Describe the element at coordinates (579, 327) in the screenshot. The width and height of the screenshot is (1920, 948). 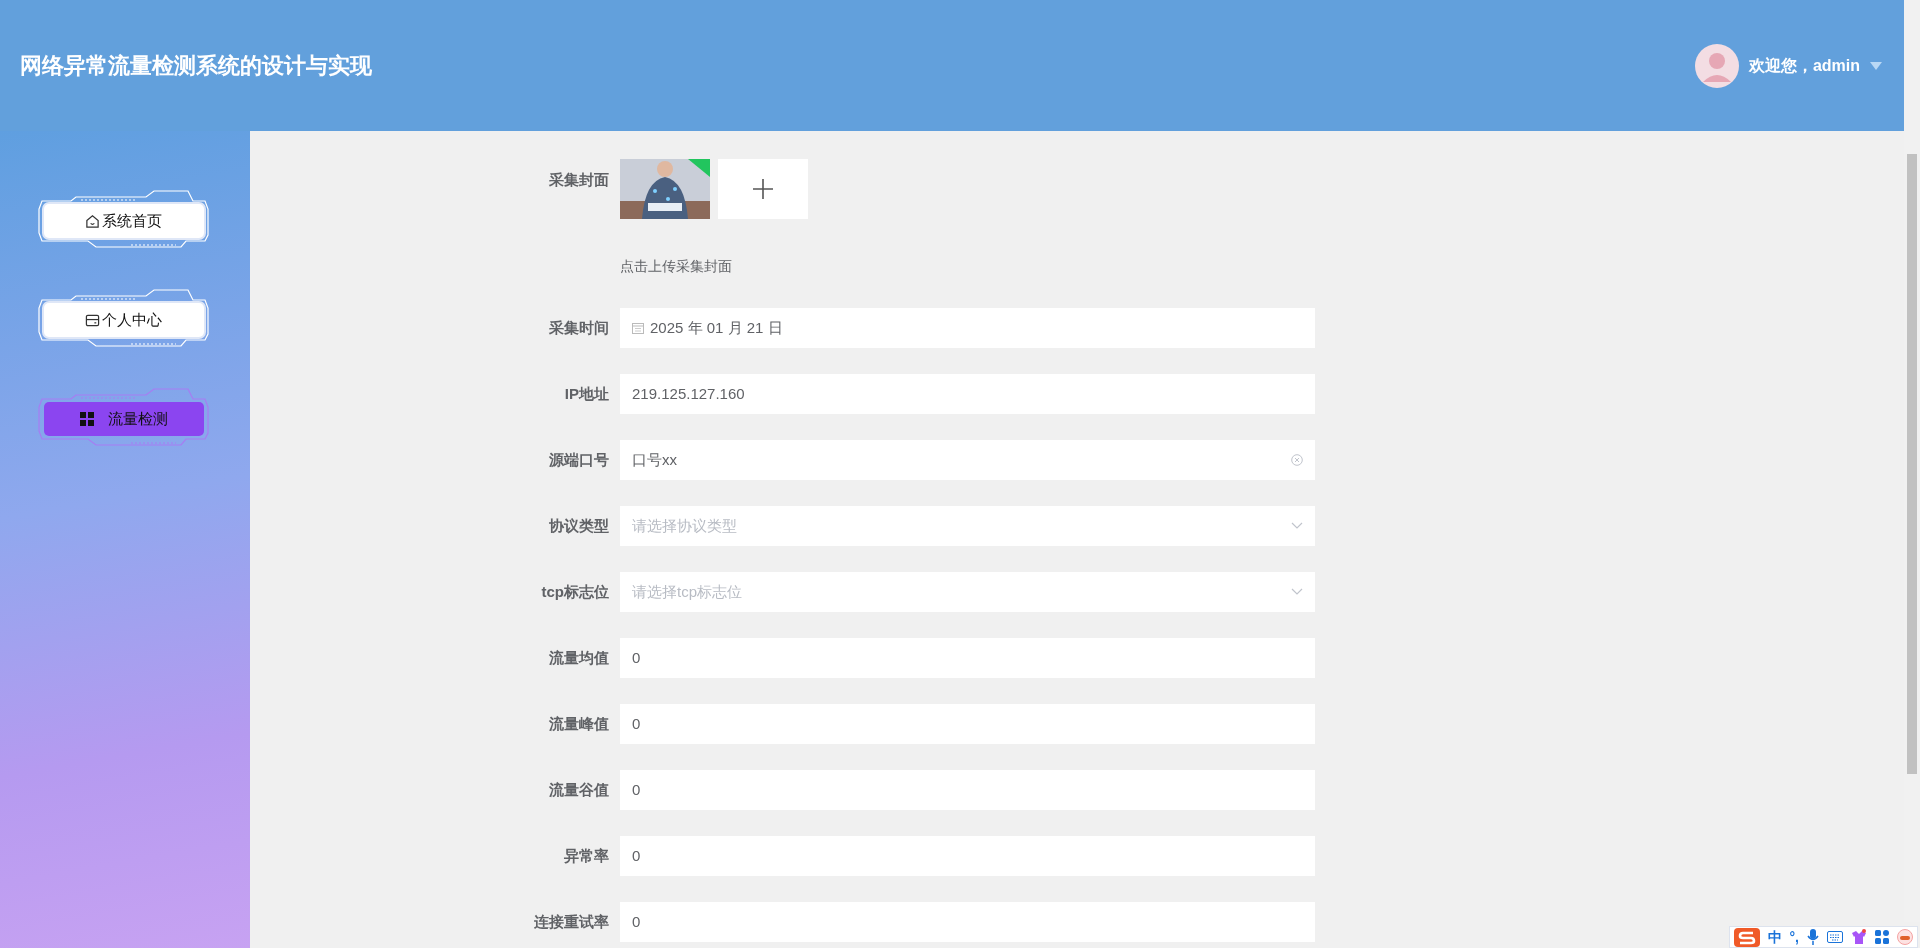
I see `field-label: 采集时间` at that location.